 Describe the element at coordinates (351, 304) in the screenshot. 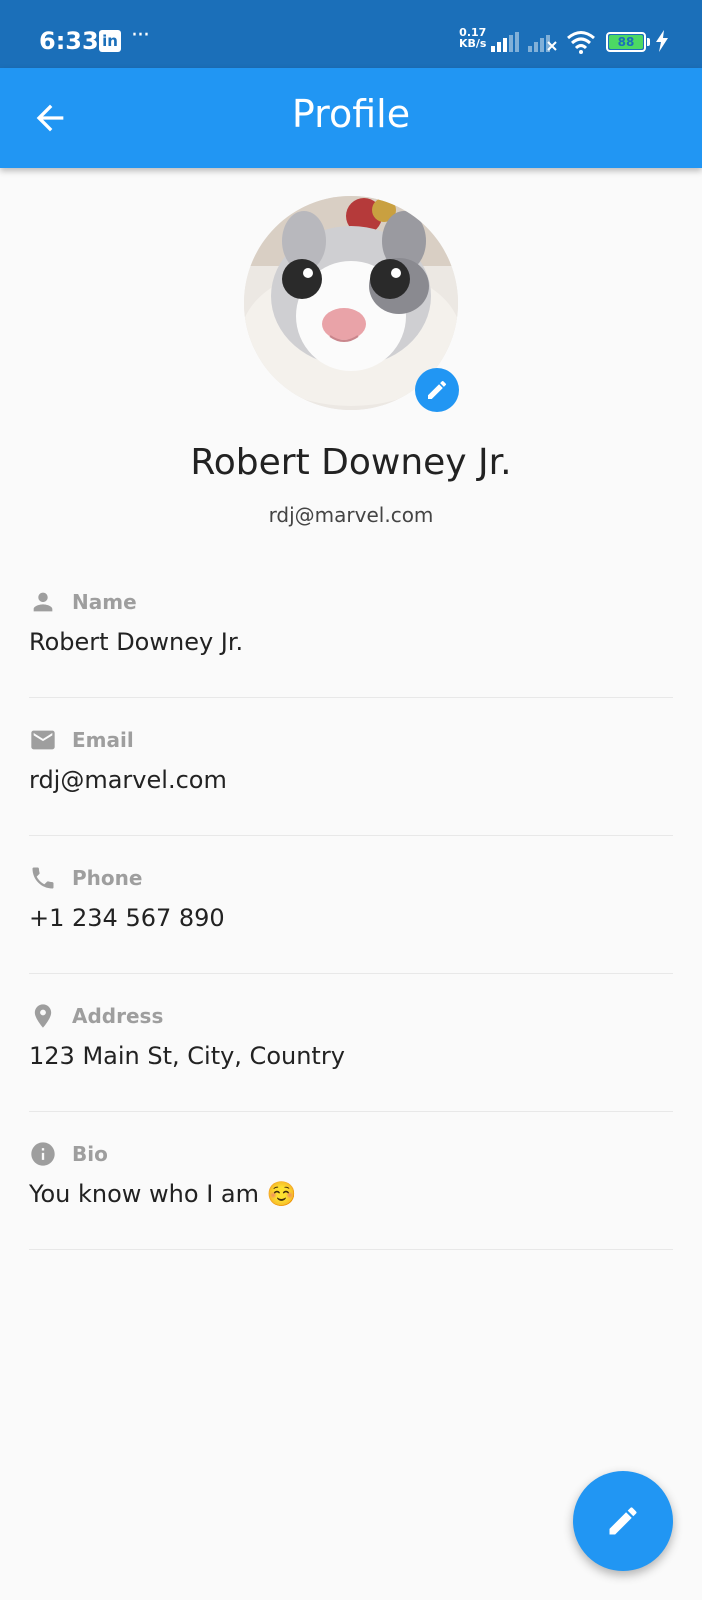

I see `avatar-container` at that location.